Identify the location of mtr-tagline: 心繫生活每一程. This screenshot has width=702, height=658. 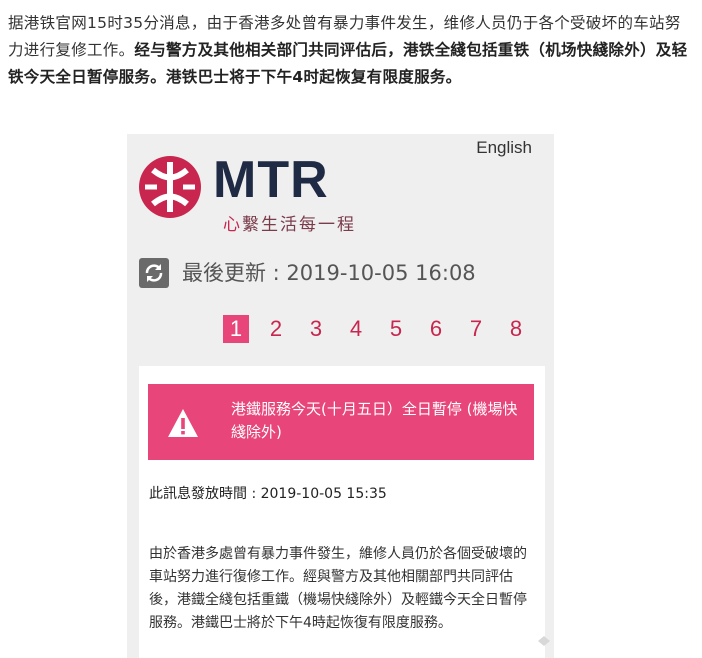
(289, 222).